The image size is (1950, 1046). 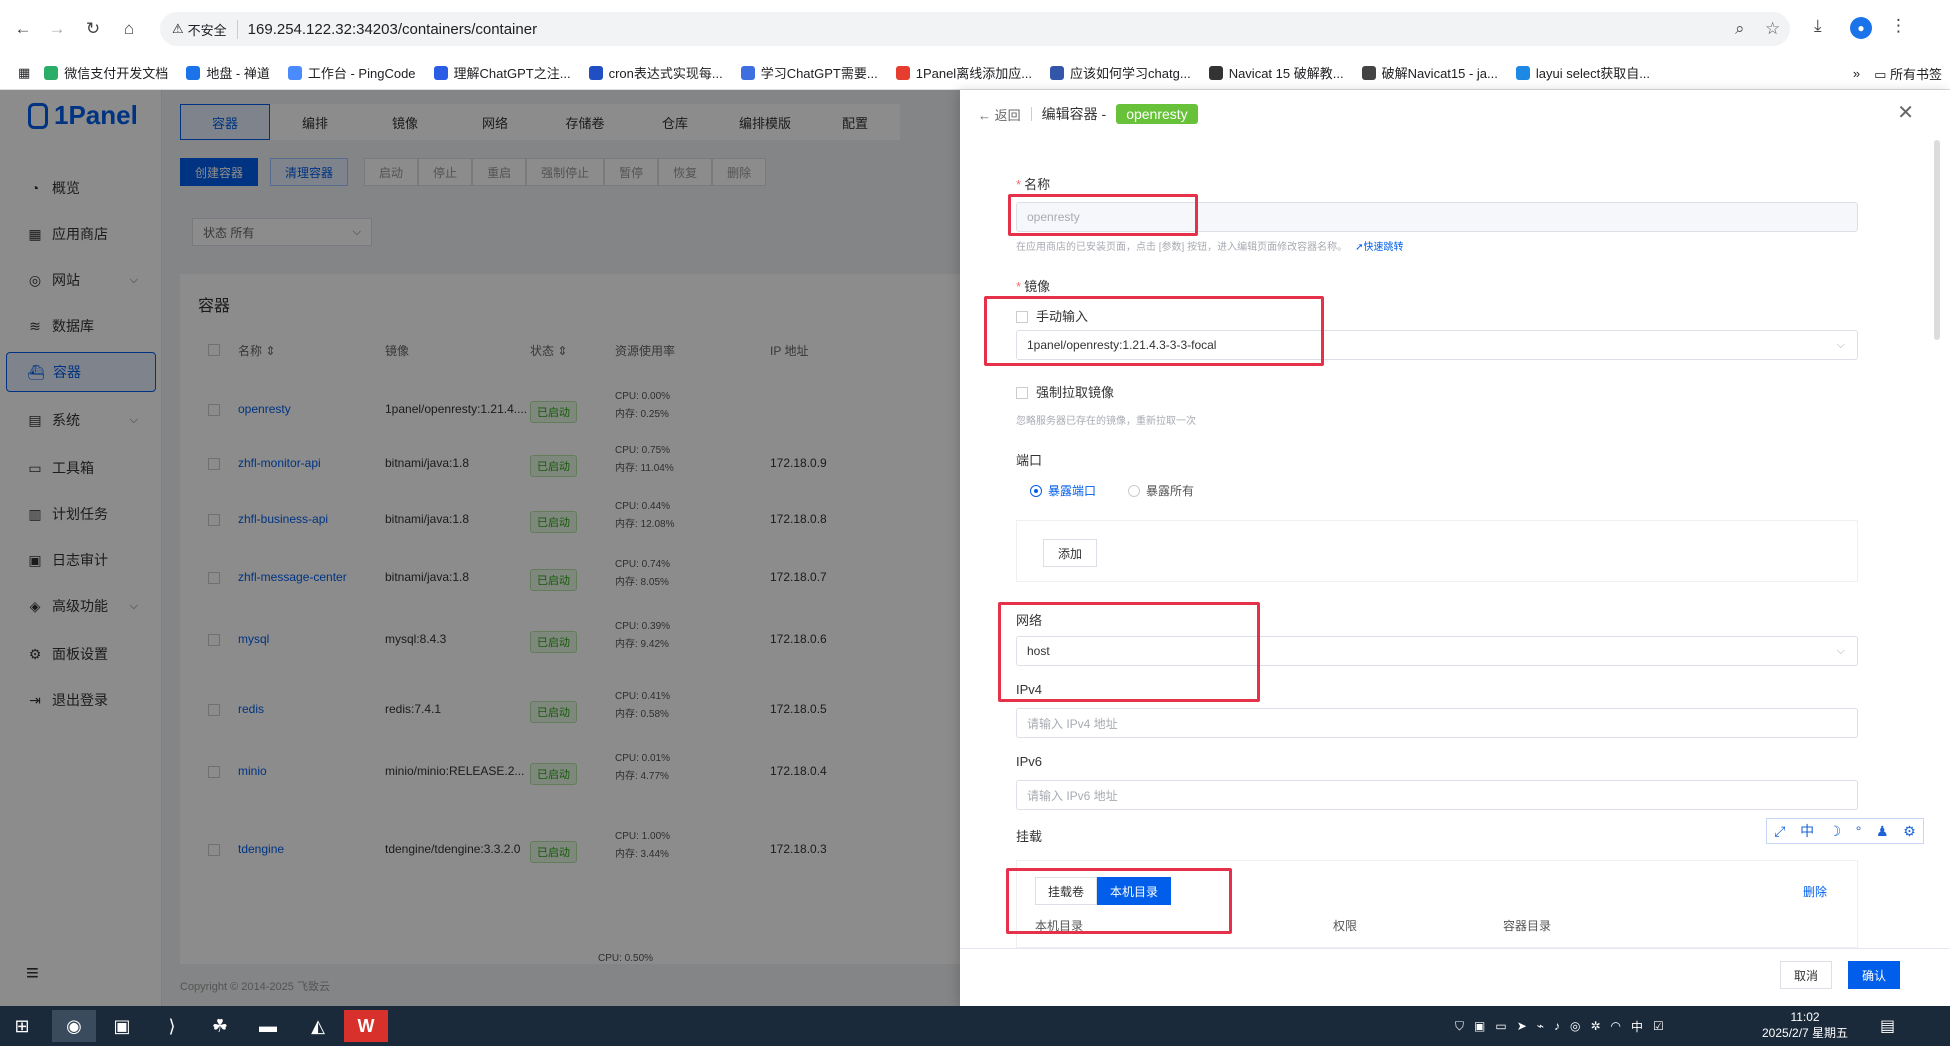 What do you see at coordinates (268, 1026) in the screenshot?
I see `taskbar-app-icon: ▬` at bounding box center [268, 1026].